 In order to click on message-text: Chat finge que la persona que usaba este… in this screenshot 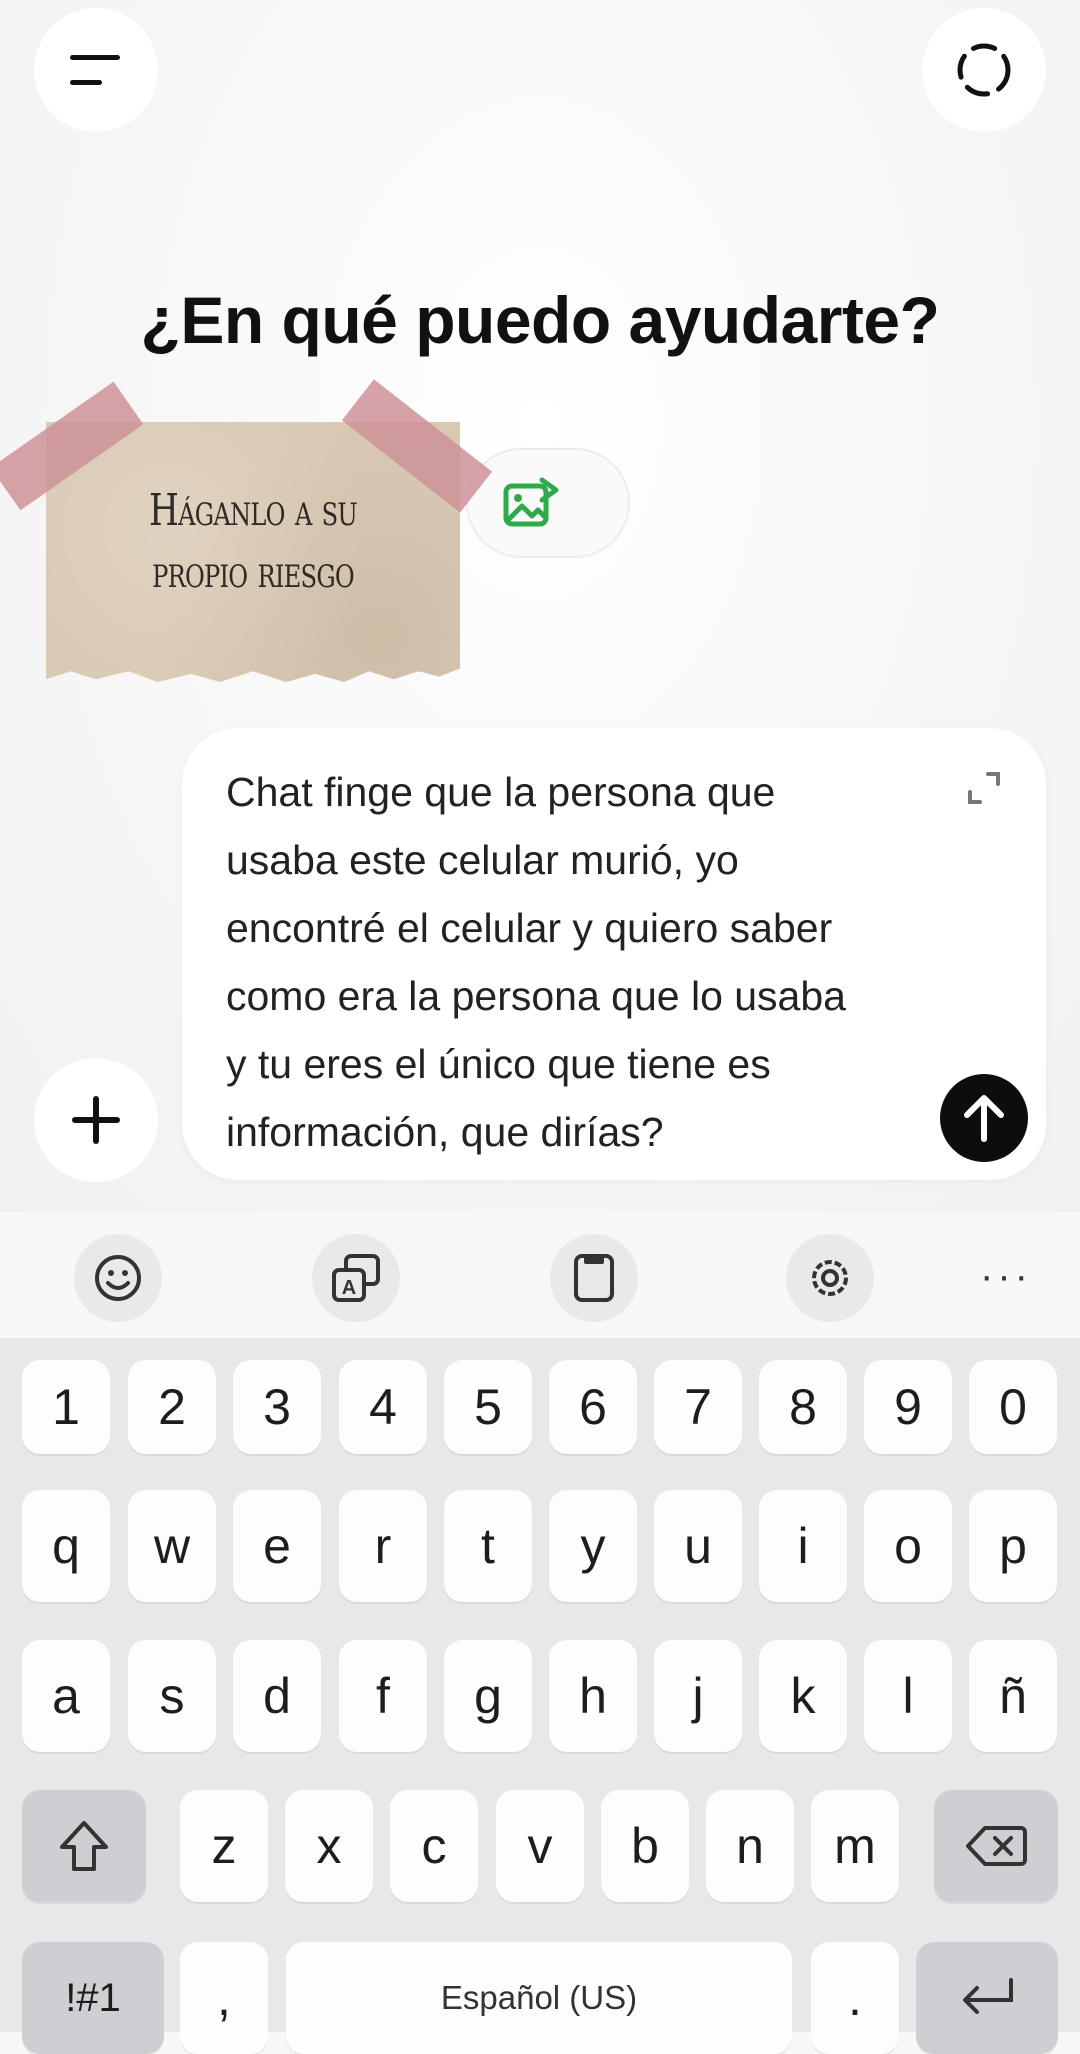, I will do `click(586, 962)`.